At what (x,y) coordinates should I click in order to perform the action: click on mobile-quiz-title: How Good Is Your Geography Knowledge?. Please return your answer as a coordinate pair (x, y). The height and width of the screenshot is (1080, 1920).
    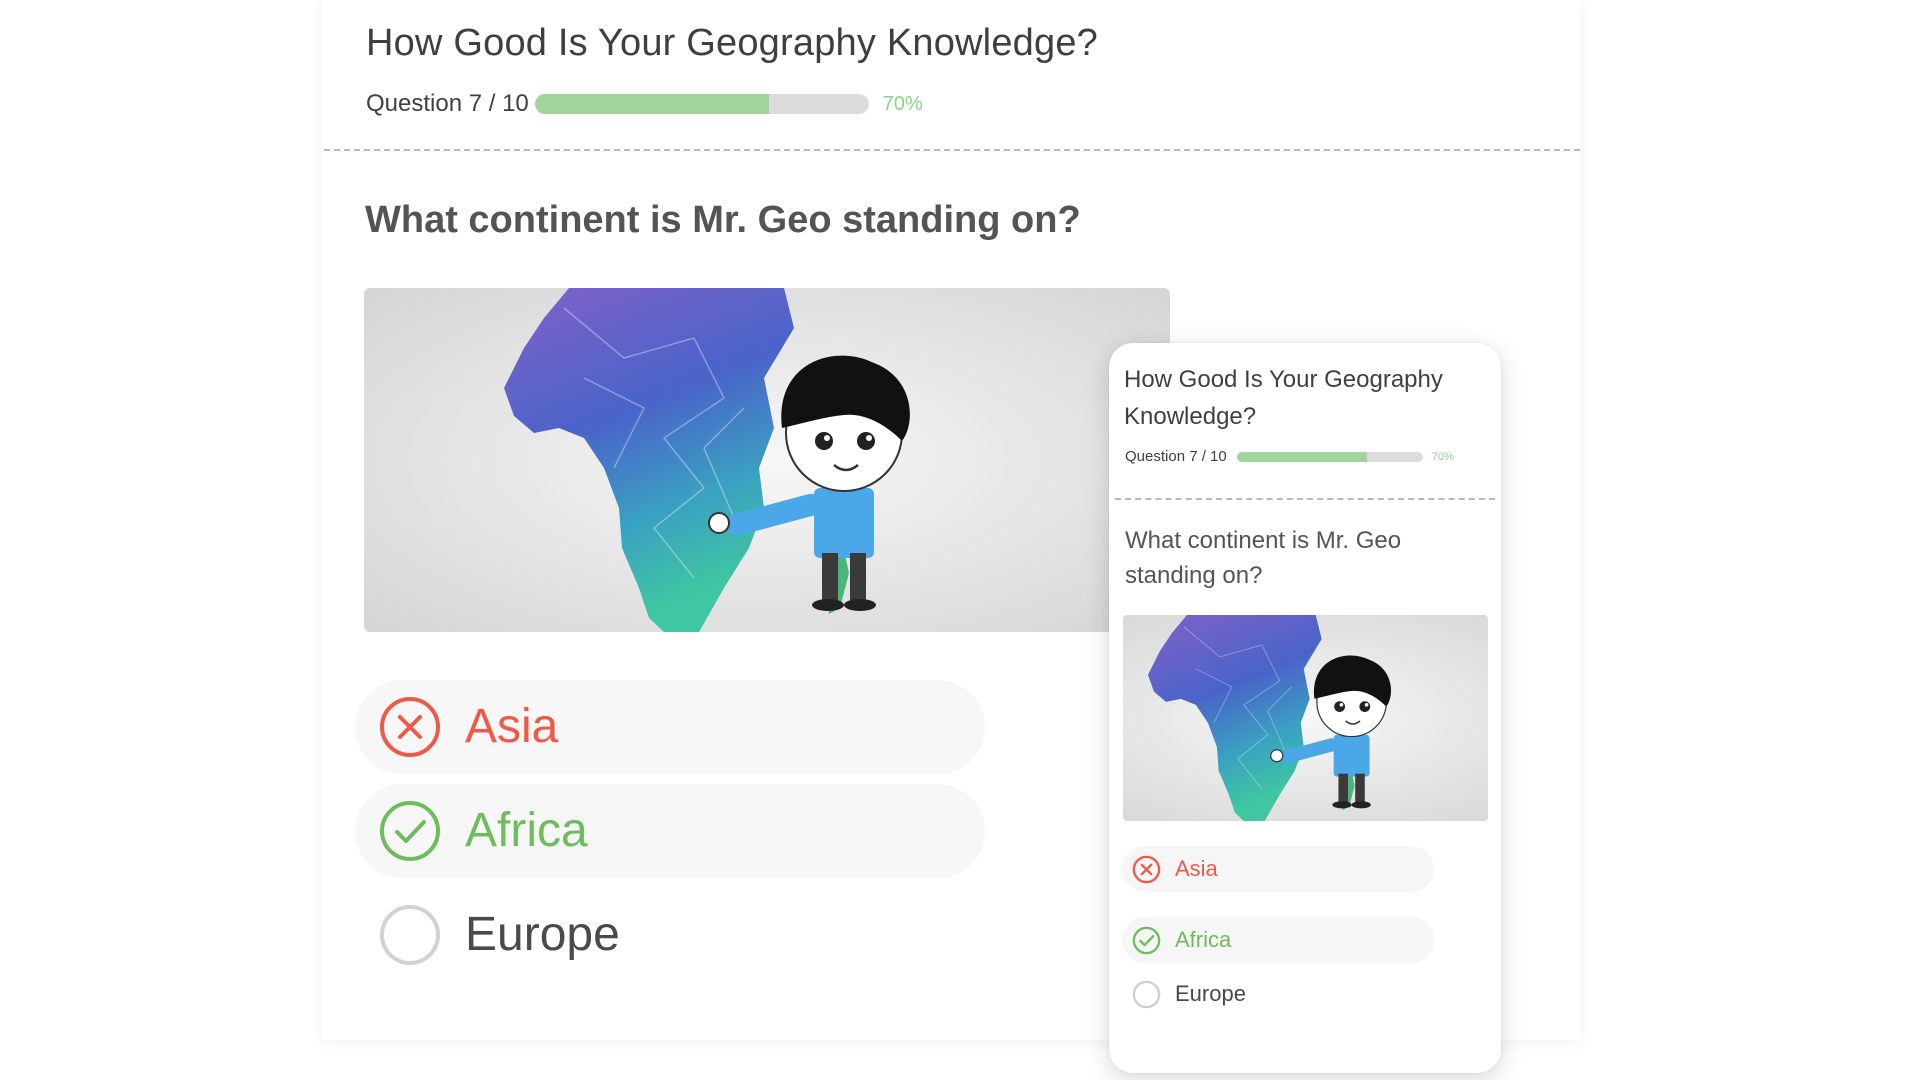
    Looking at the image, I should click on (1283, 398).